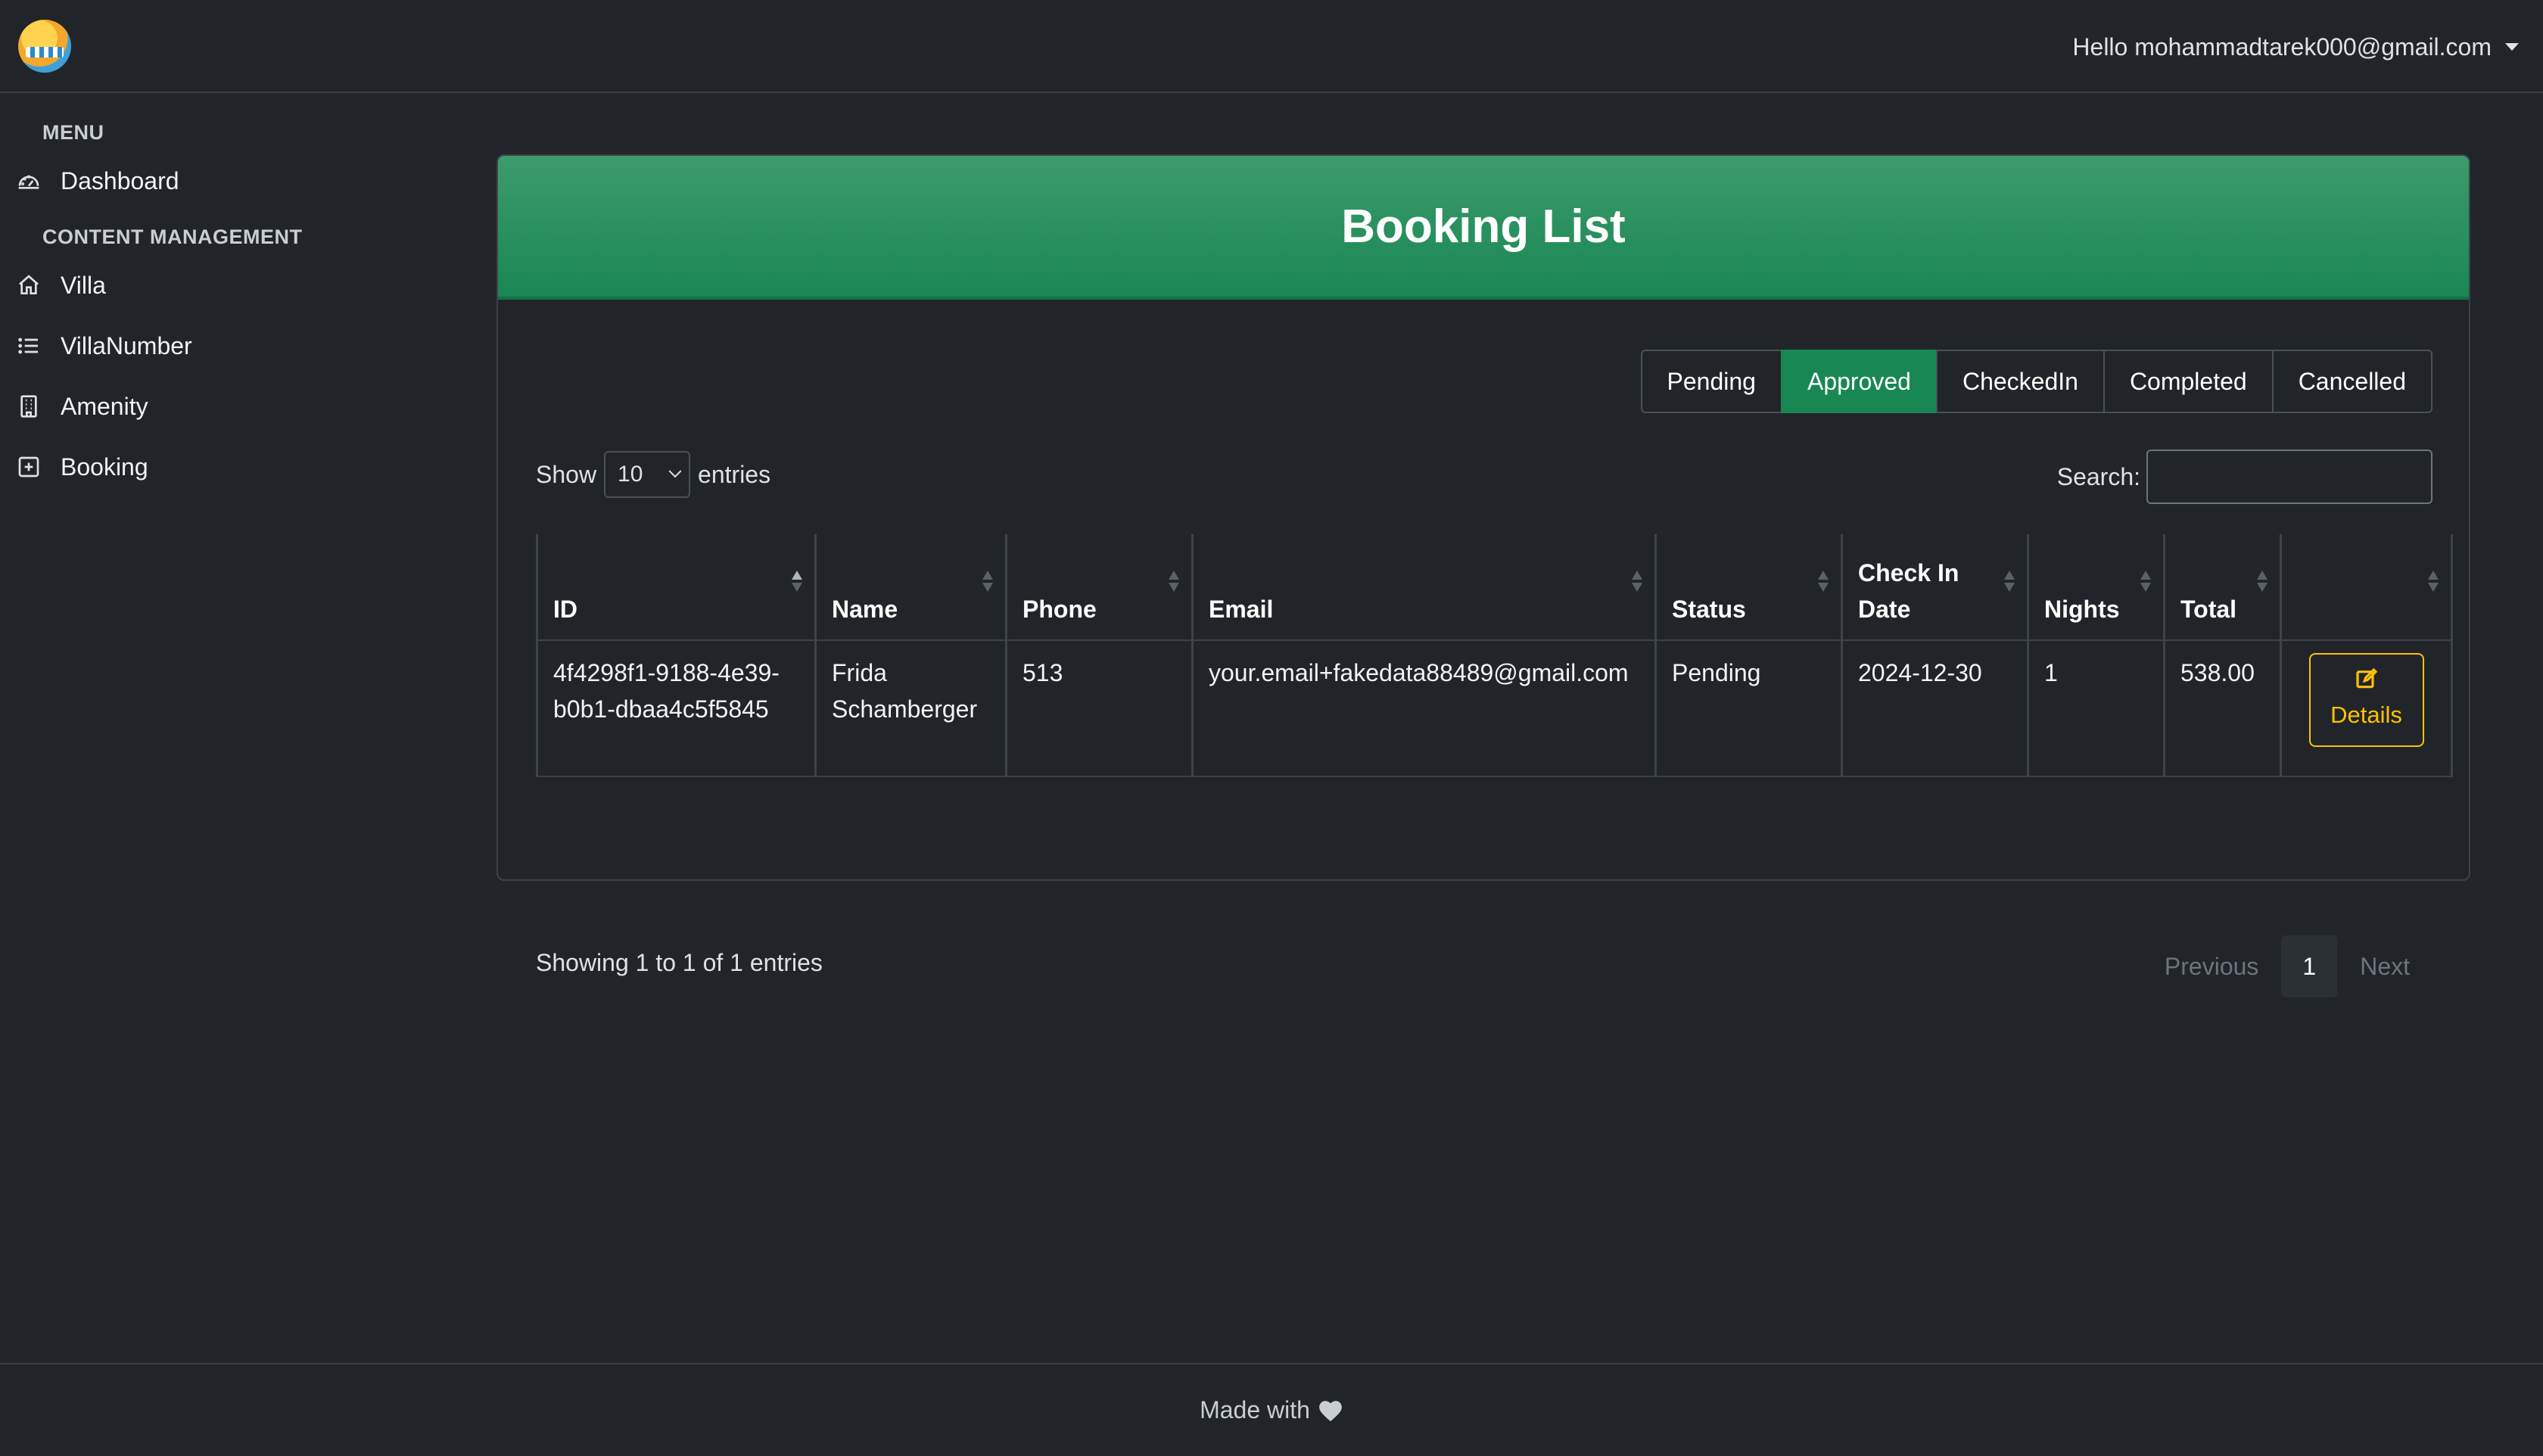  What do you see at coordinates (28, 182) in the screenshot?
I see `dashboard-gauge-icon` at bounding box center [28, 182].